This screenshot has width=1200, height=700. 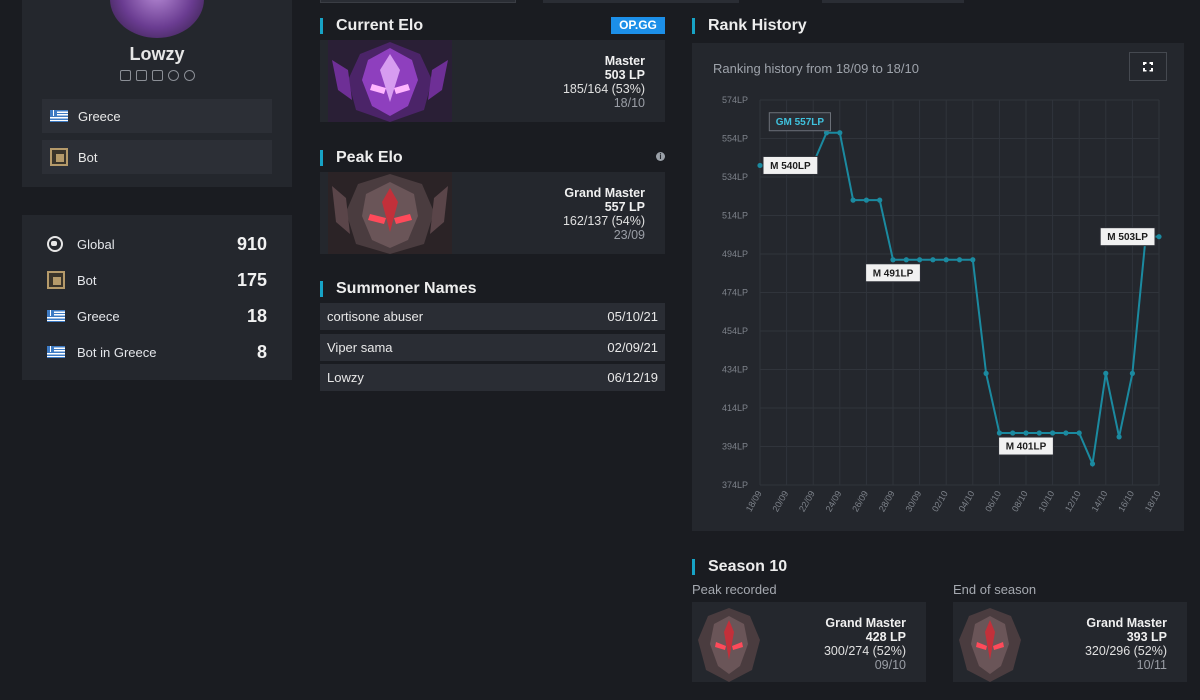 What do you see at coordinates (157, 75) in the screenshot?
I see `facebook-icon` at bounding box center [157, 75].